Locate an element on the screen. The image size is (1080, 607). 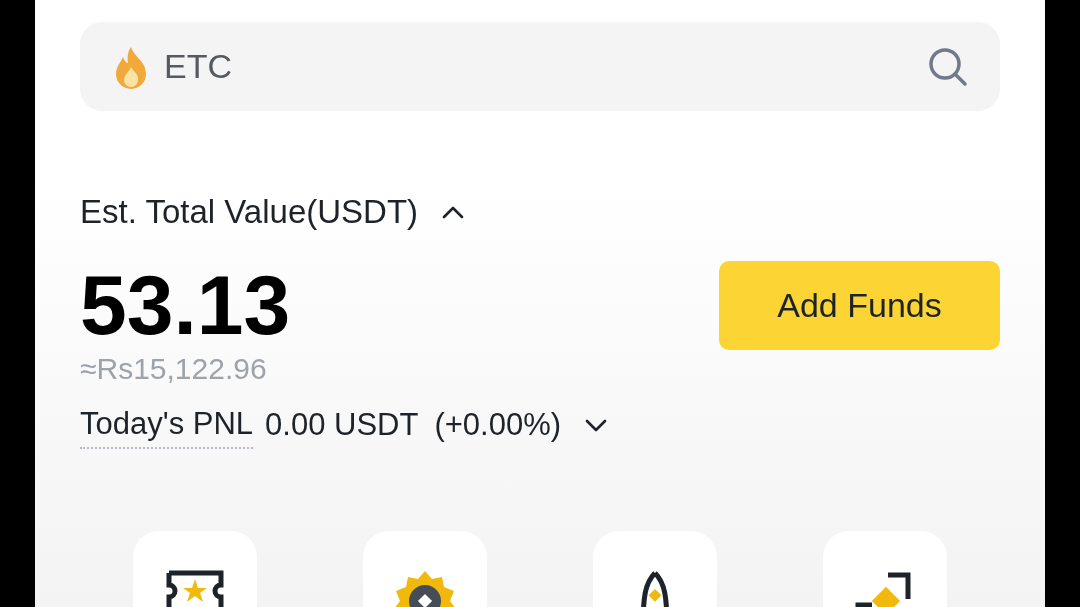
total-value-label: Est. Total Value(USDT) is located at coordinates (249, 212).